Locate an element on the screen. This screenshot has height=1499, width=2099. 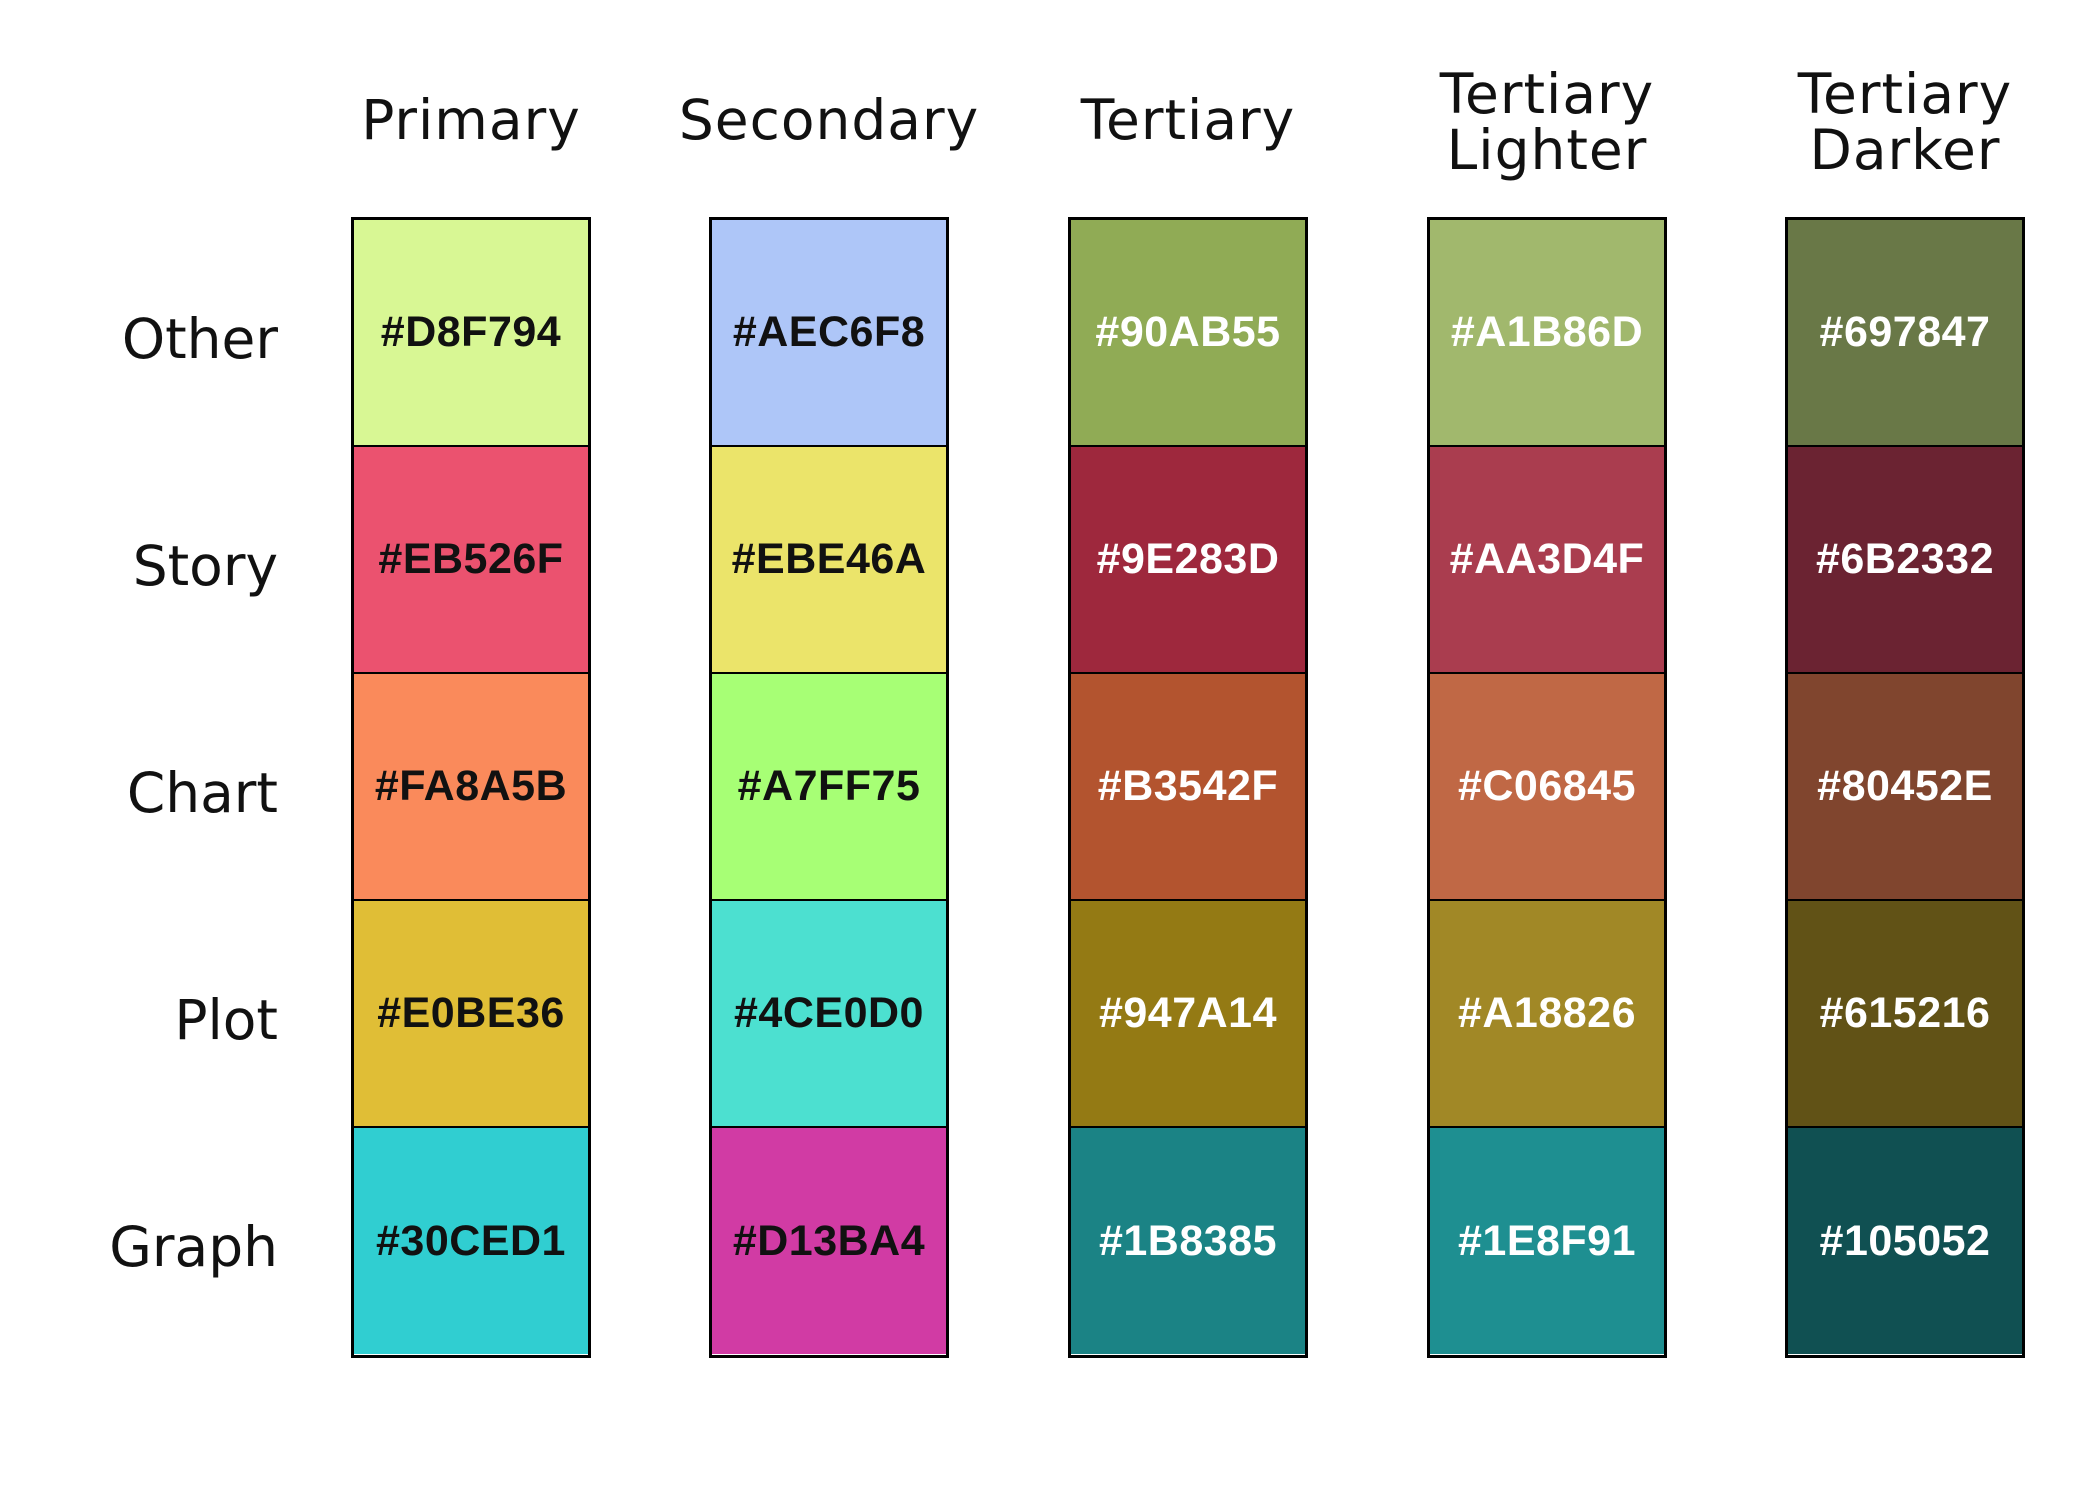
hex-code-label: #947A14 is located at coordinates (1188, 1013).